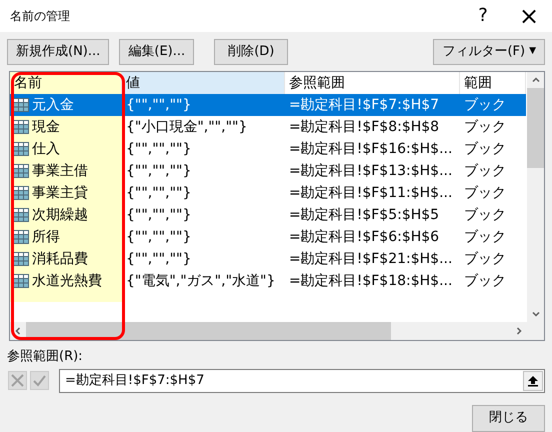  Describe the element at coordinates (66, 193) in the screenshot. I see `table-row: 事業主貸` at that location.